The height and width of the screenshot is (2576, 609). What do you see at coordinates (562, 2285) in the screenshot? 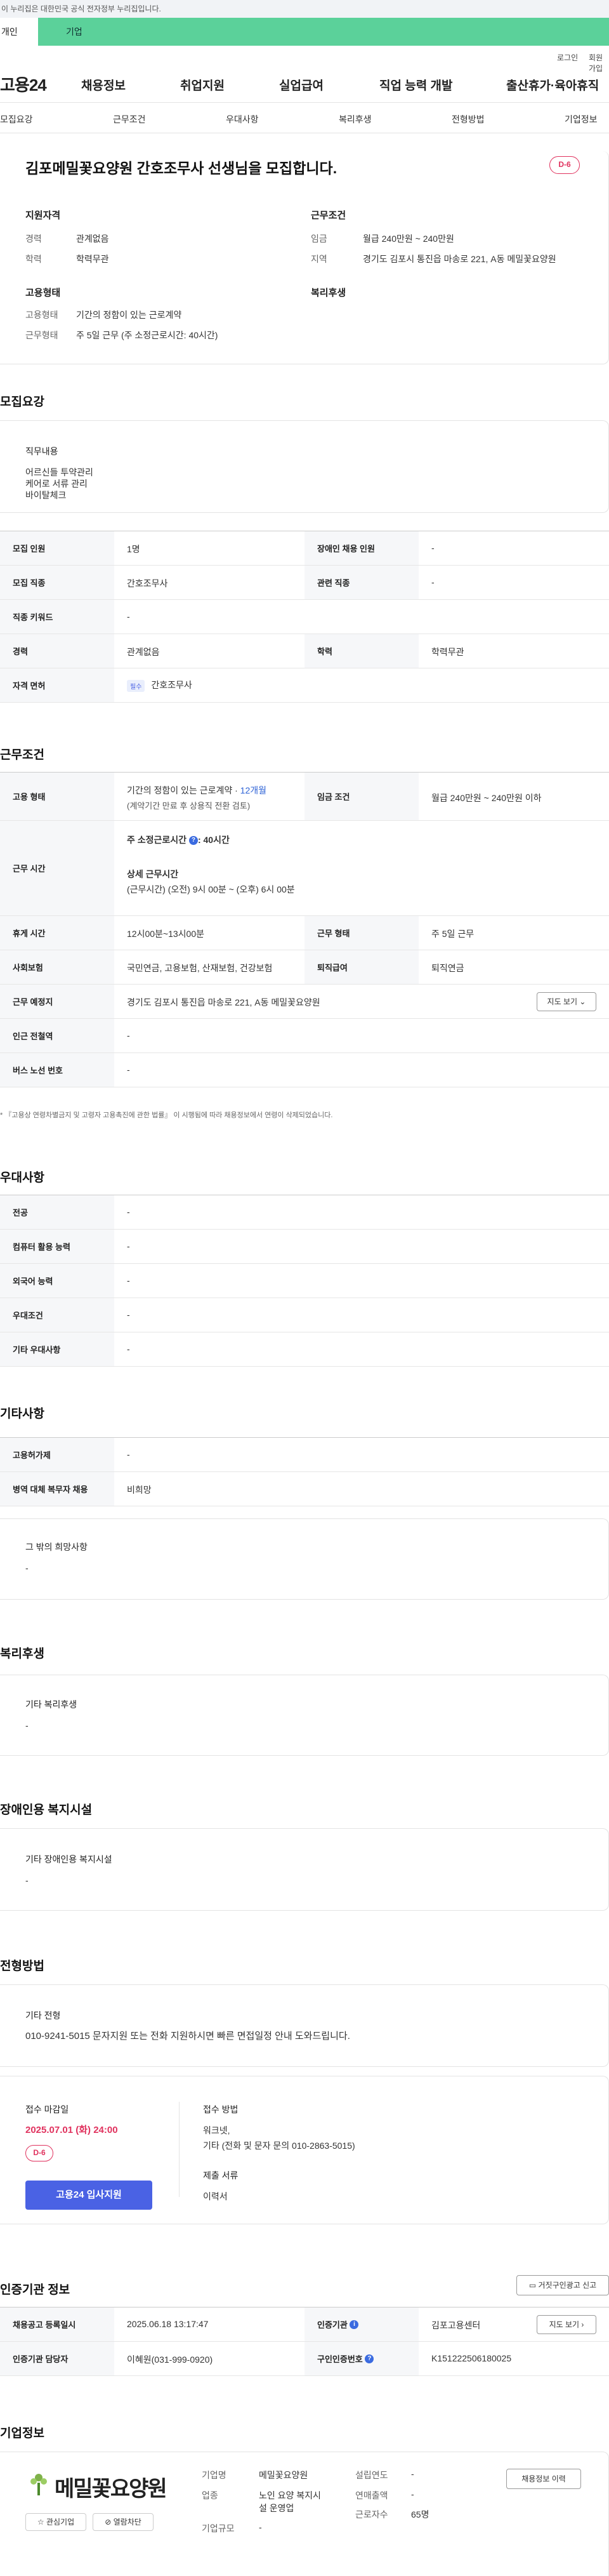
I see `report-false-ad-button: ▭ 거짓구인광고 신고` at bounding box center [562, 2285].